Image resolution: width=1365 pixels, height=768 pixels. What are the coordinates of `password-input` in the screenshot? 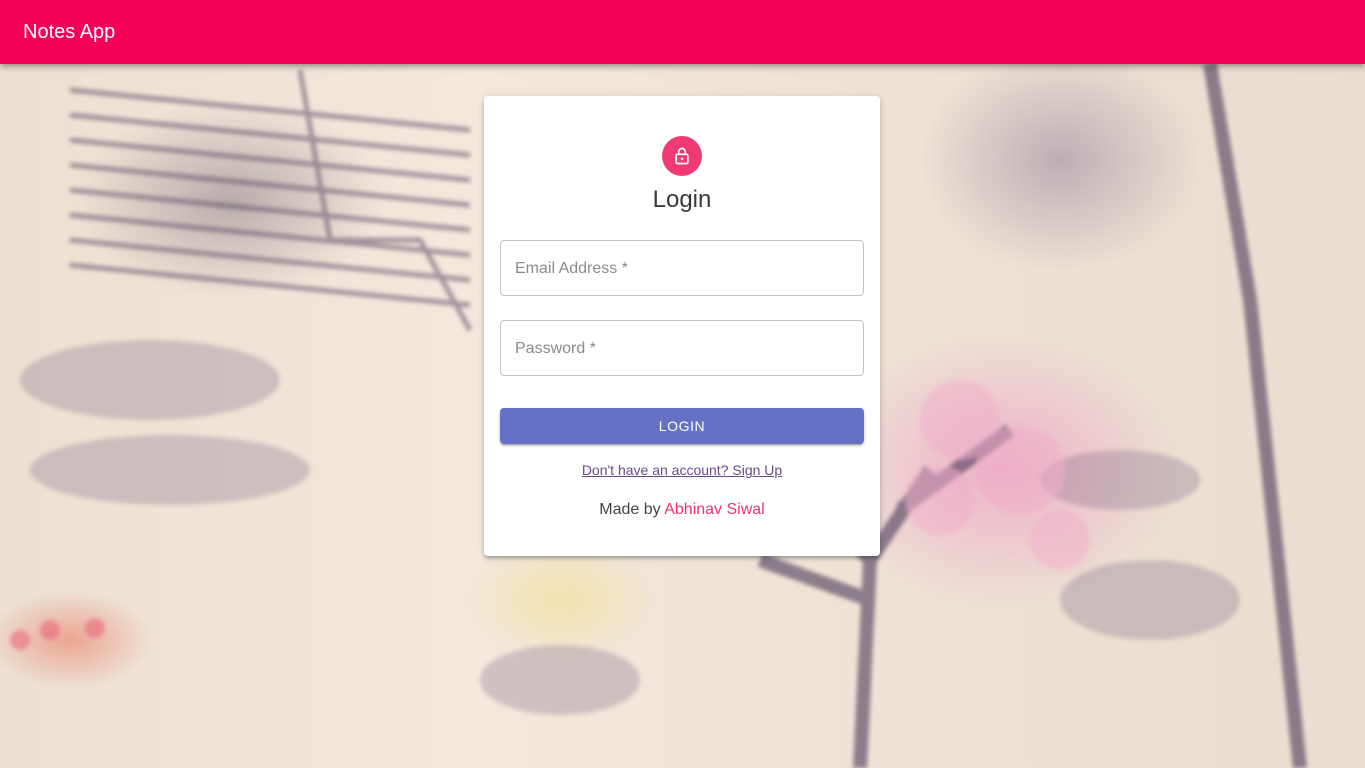 It's located at (682, 348).